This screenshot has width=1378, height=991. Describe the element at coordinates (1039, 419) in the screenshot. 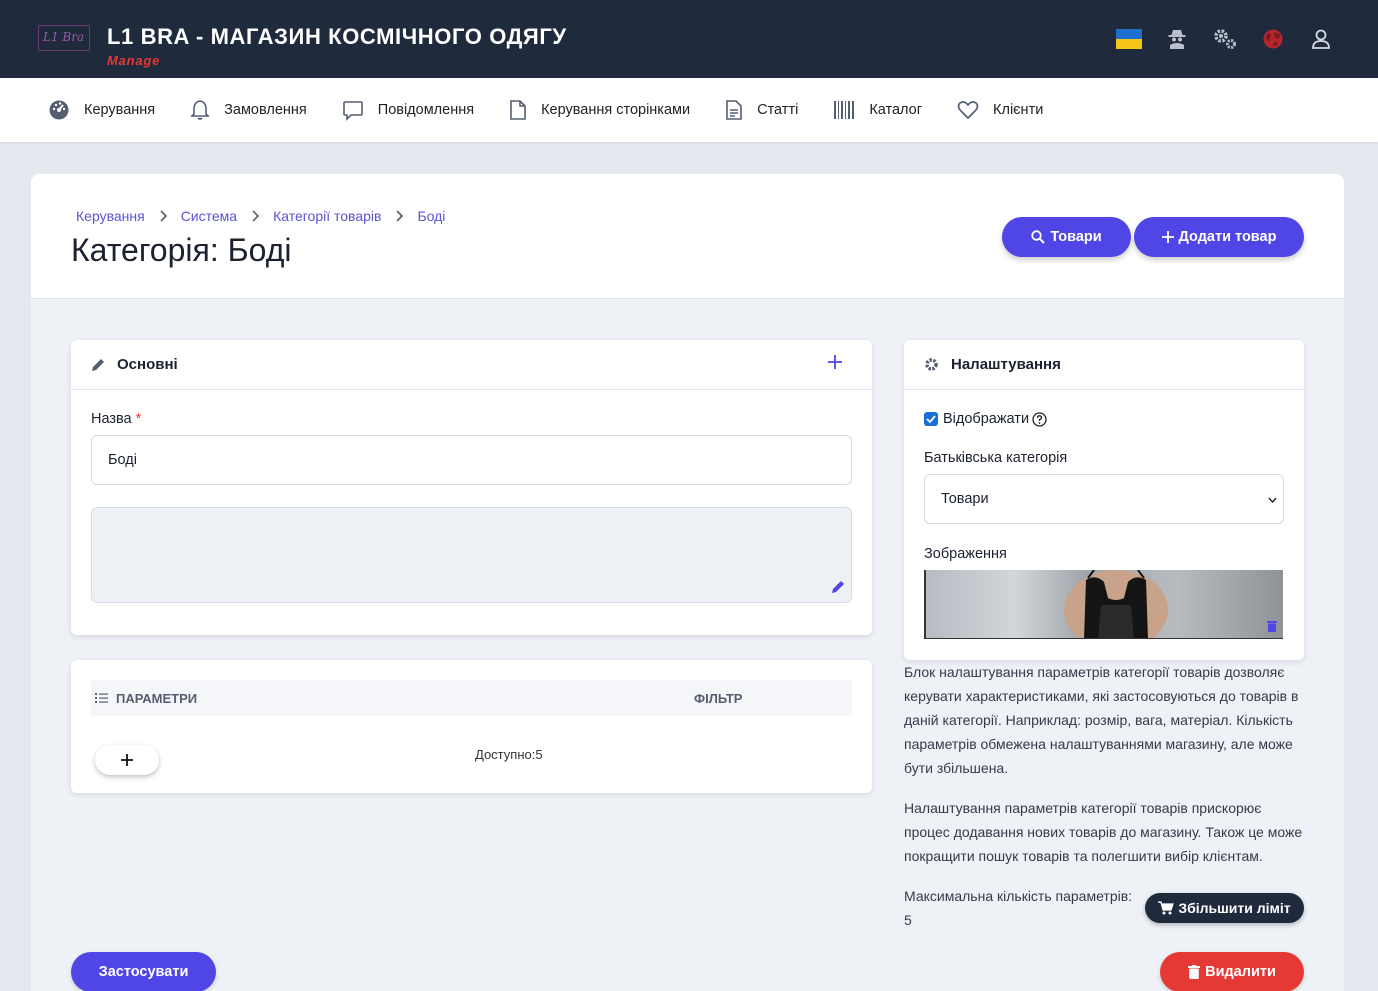

I see `help-icon` at that location.